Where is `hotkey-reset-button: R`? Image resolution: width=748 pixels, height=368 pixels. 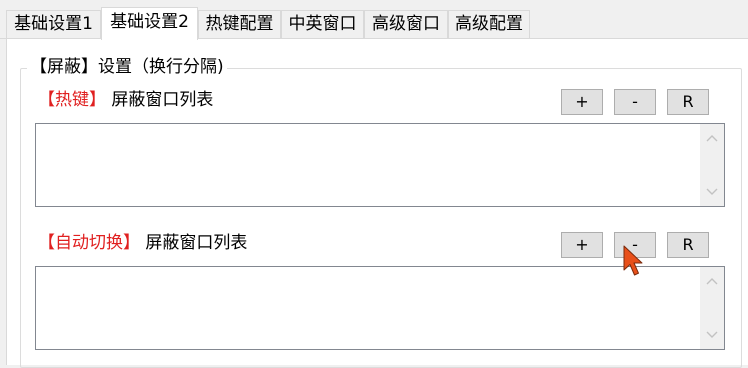
hotkey-reset-button: R is located at coordinates (688, 102).